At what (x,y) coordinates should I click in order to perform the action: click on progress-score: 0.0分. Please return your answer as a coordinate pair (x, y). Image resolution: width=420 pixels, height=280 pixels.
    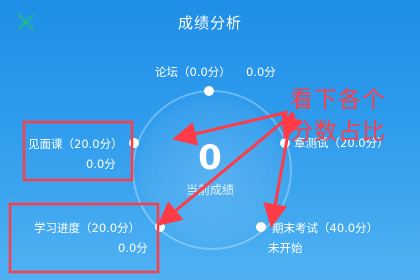
    Looking at the image, I should click on (133, 248).